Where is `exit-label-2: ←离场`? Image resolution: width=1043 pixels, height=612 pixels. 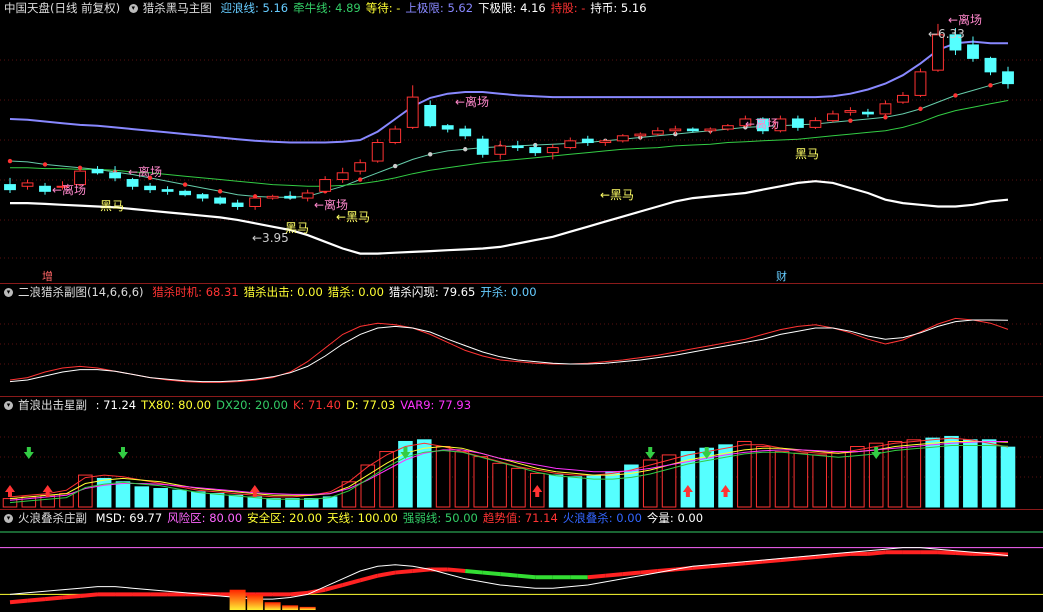
exit-label-2: ←离场 is located at coordinates (145, 171).